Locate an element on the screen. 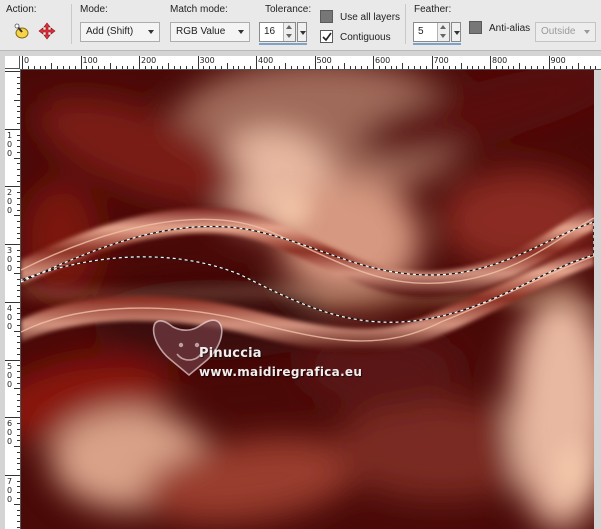 This screenshot has height=529, width=601. mode-label: Mode: is located at coordinates (94, 9).